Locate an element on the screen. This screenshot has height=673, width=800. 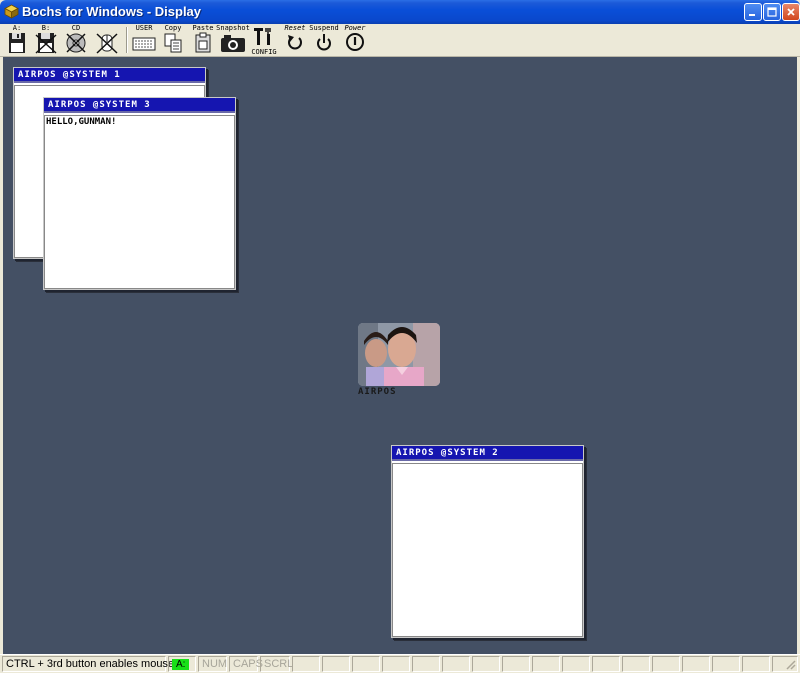
caps-lock-indicator: CAPS is located at coordinates (246, 664).